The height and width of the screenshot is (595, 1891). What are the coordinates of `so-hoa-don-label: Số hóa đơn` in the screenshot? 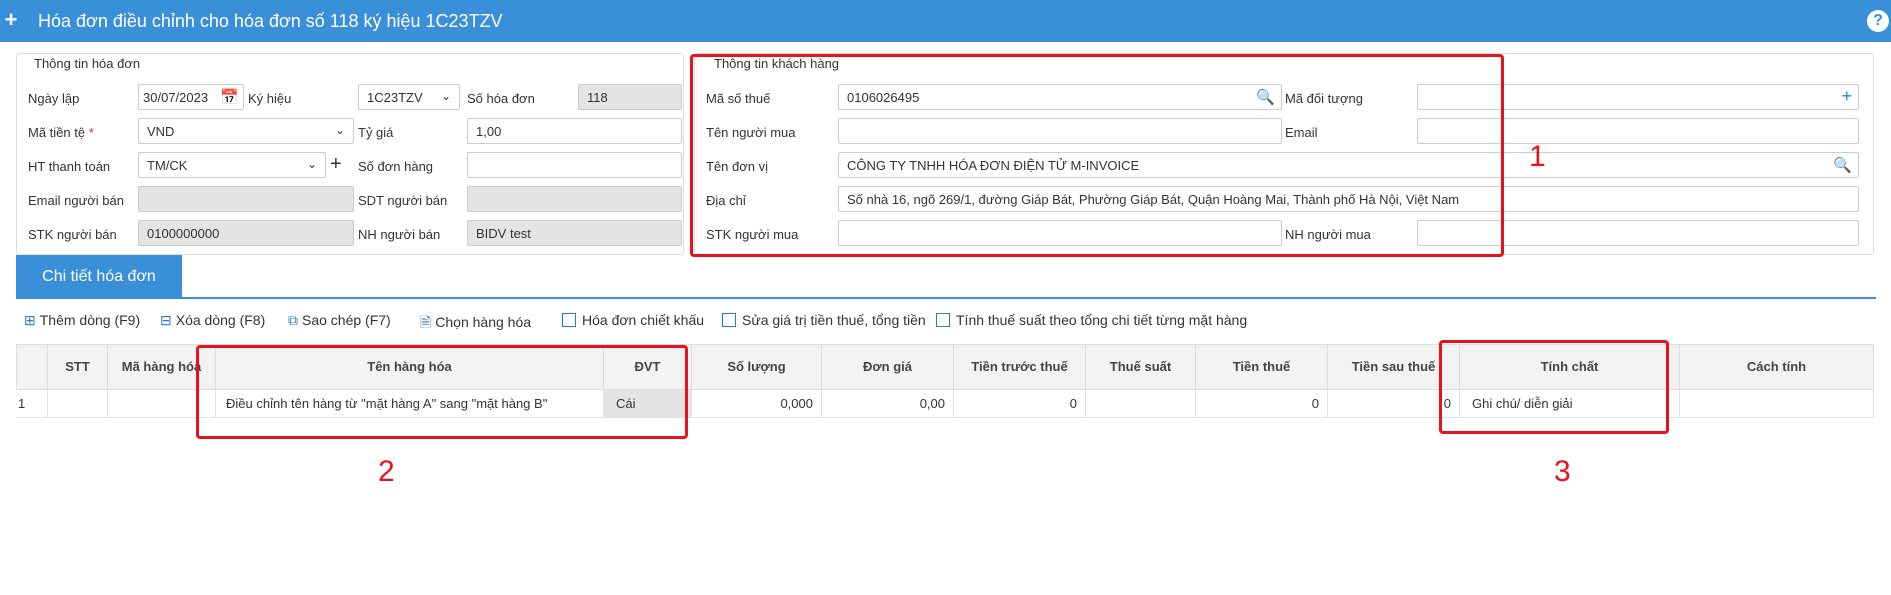 It's located at (501, 98).